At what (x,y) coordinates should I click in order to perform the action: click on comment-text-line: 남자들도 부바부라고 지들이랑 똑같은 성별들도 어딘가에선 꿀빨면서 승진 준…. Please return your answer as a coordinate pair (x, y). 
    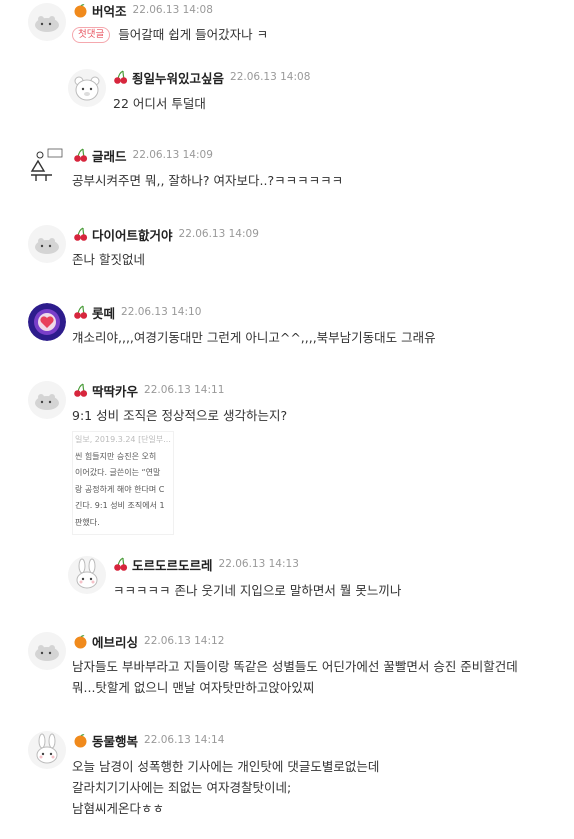
    Looking at the image, I should click on (295, 666).